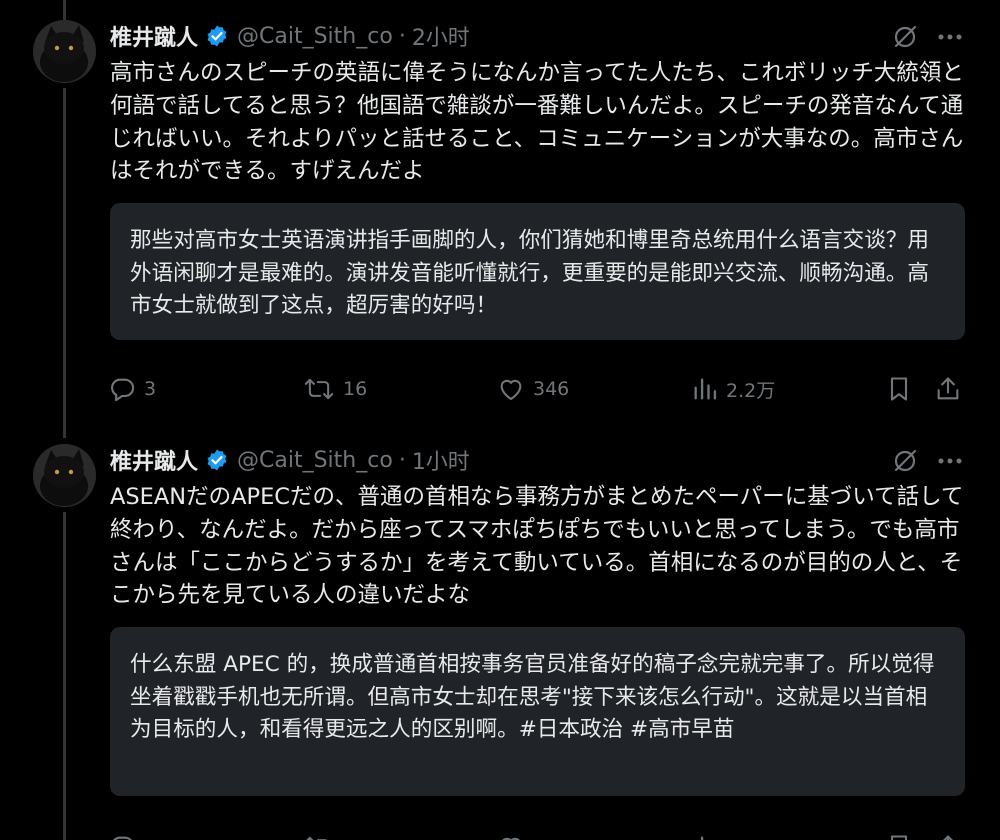 The image size is (1000, 840). I want to click on timestamp: 1小时, so click(441, 460).